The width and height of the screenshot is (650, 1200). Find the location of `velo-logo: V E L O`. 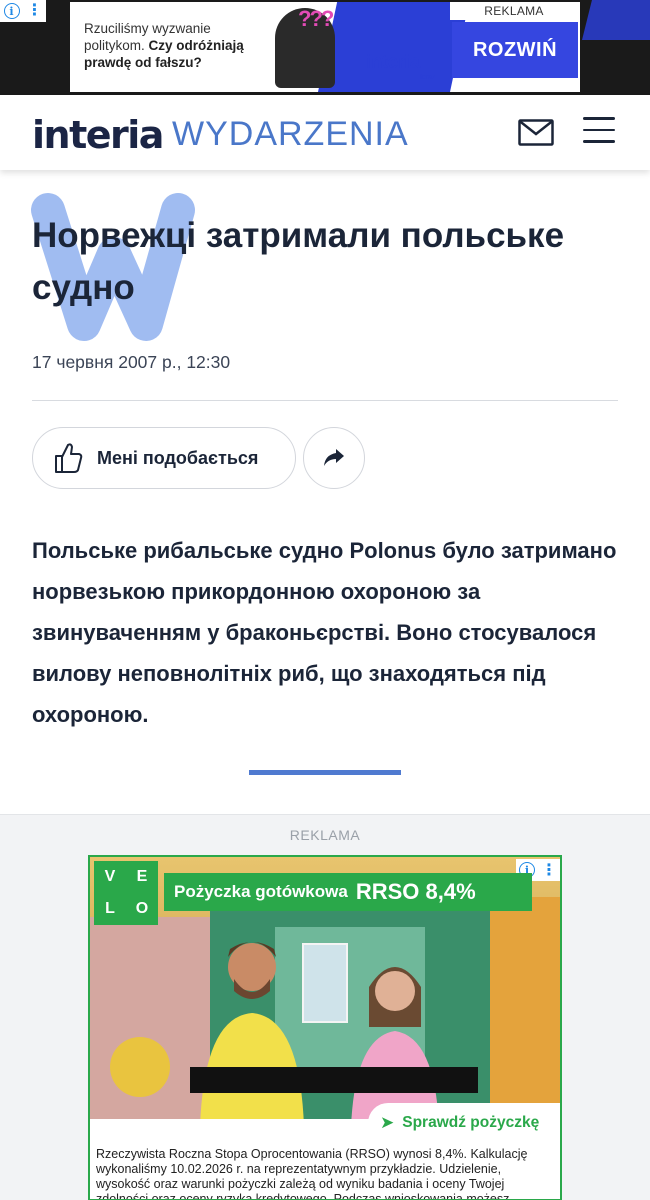

velo-logo: V E L O is located at coordinates (126, 893).